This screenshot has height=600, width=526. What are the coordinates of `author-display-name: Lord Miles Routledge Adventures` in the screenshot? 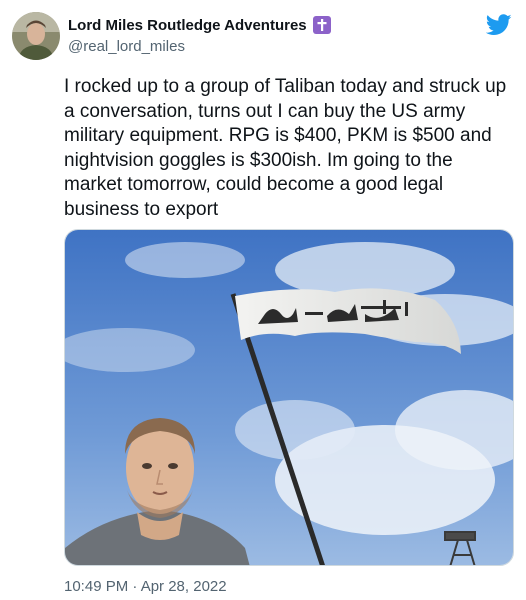 It's located at (187, 25).